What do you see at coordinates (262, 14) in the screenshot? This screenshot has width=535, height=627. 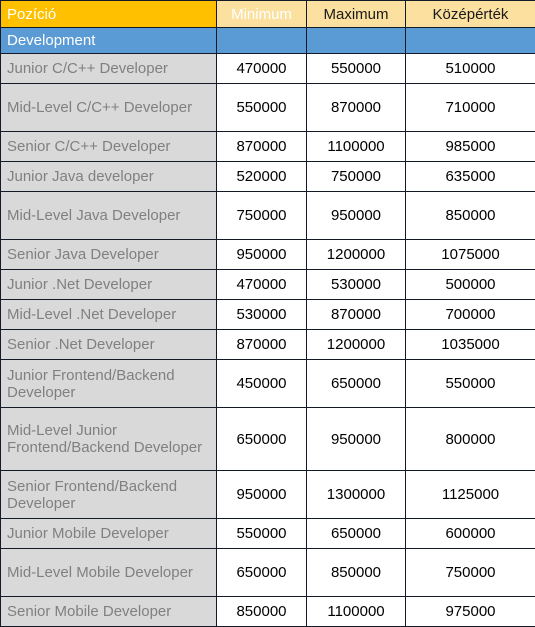 I see `column-header-minimum: Minimum` at bounding box center [262, 14].